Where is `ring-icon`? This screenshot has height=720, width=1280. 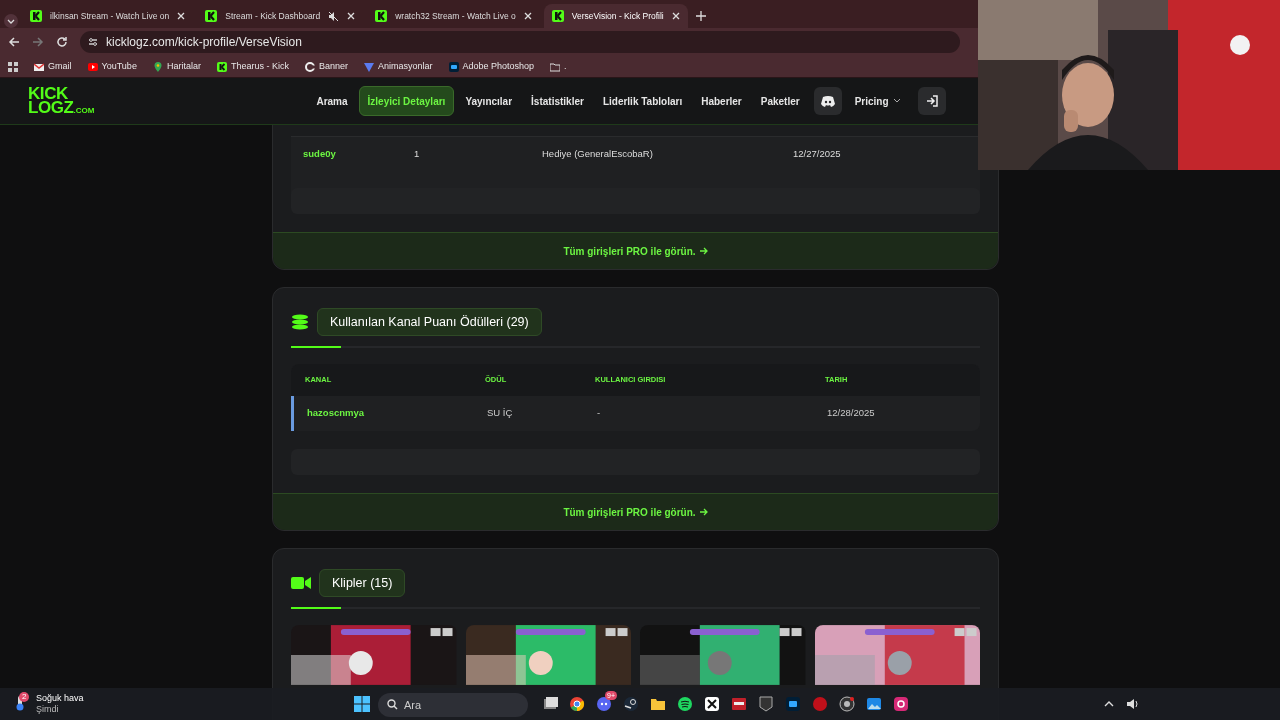
ring-icon is located at coordinates (309, 66).